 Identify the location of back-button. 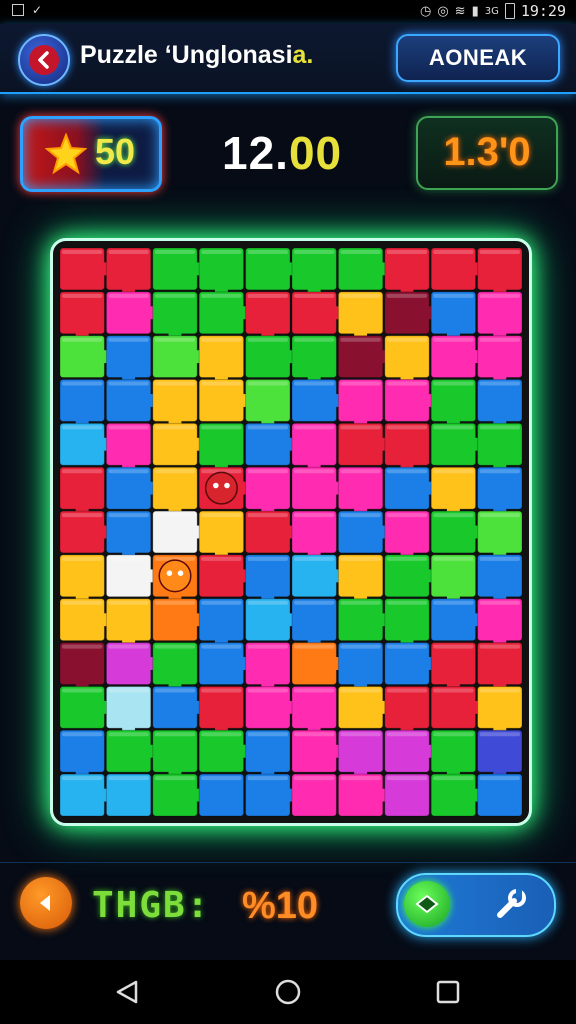
(44, 60).